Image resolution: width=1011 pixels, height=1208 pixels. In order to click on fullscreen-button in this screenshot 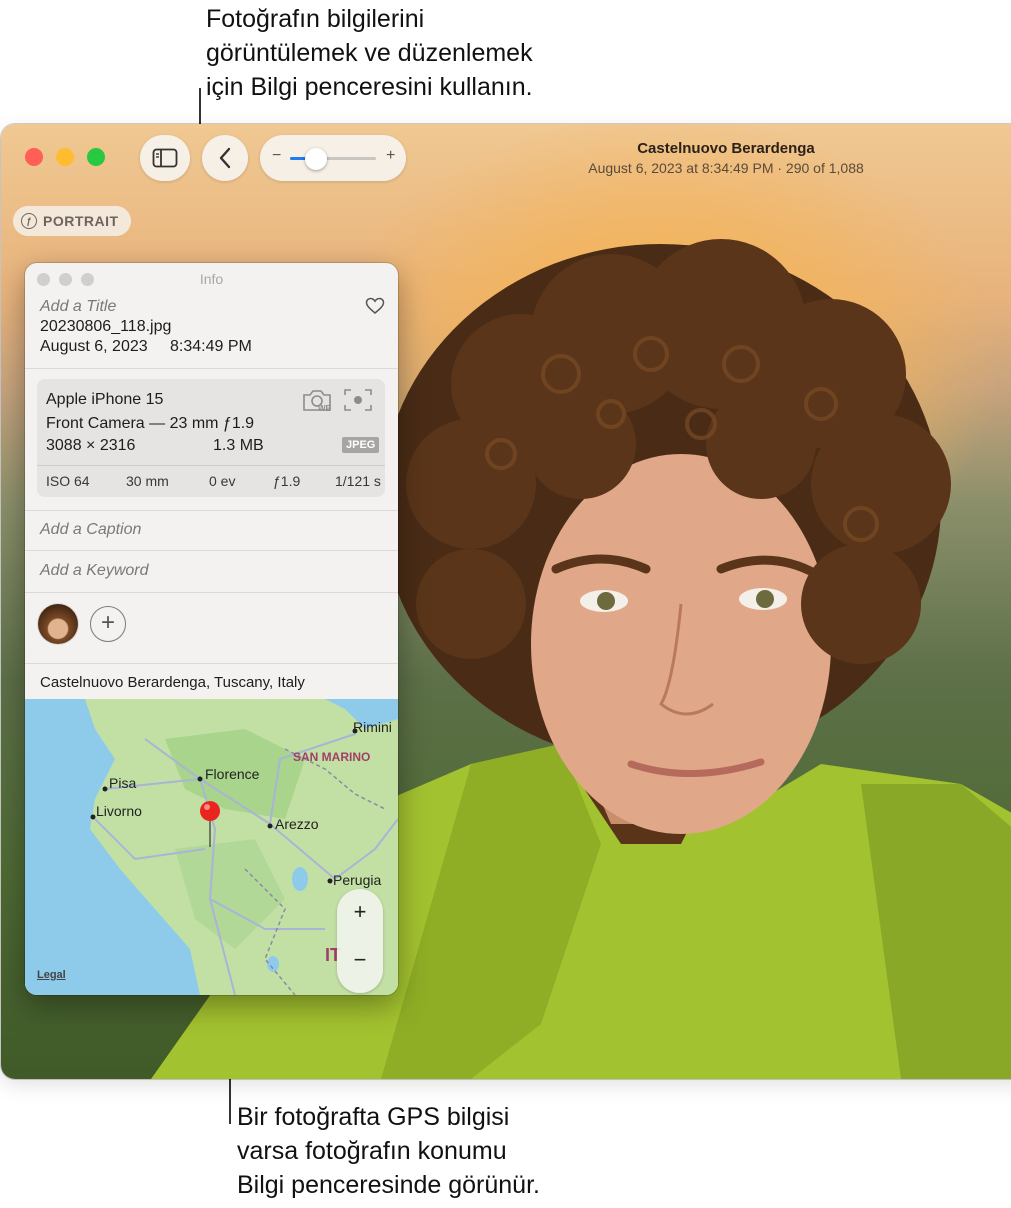, I will do `click(96, 157)`.